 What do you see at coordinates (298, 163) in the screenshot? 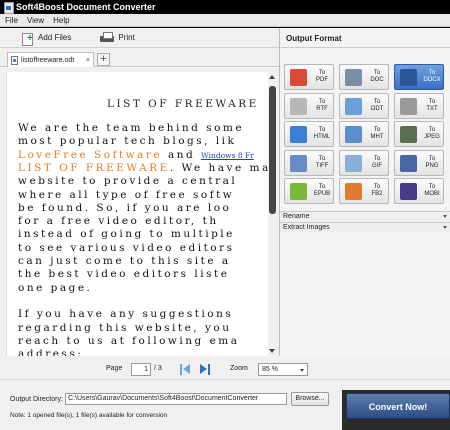
I see `tiff-icon` at bounding box center [298, 163].